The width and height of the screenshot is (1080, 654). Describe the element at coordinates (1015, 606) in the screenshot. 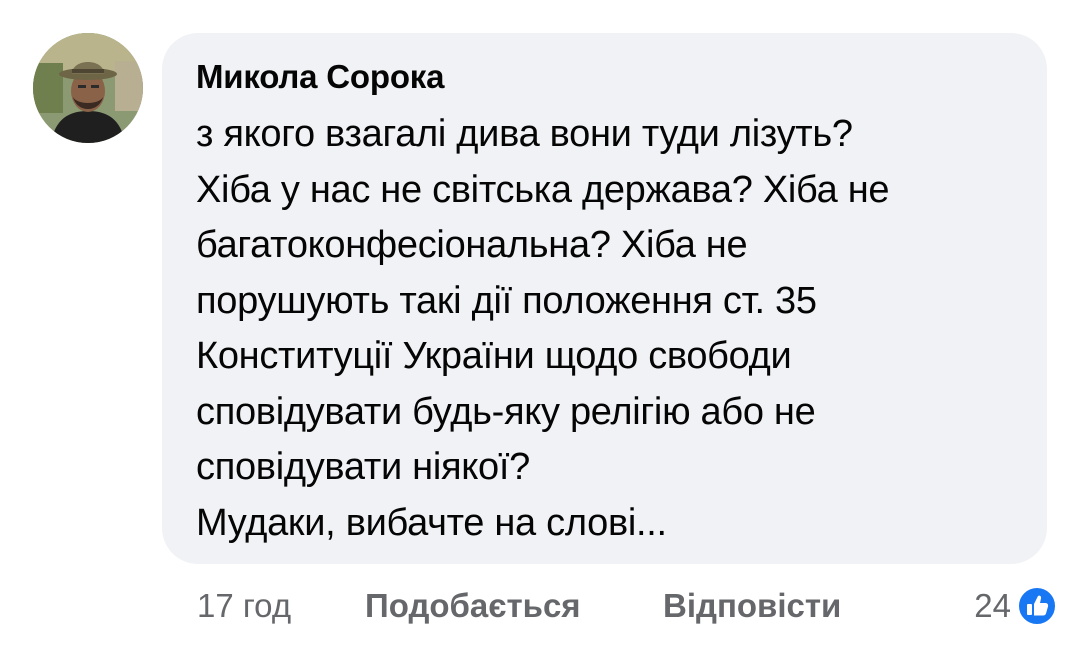

I see `reactions-summary: 24` at that location.